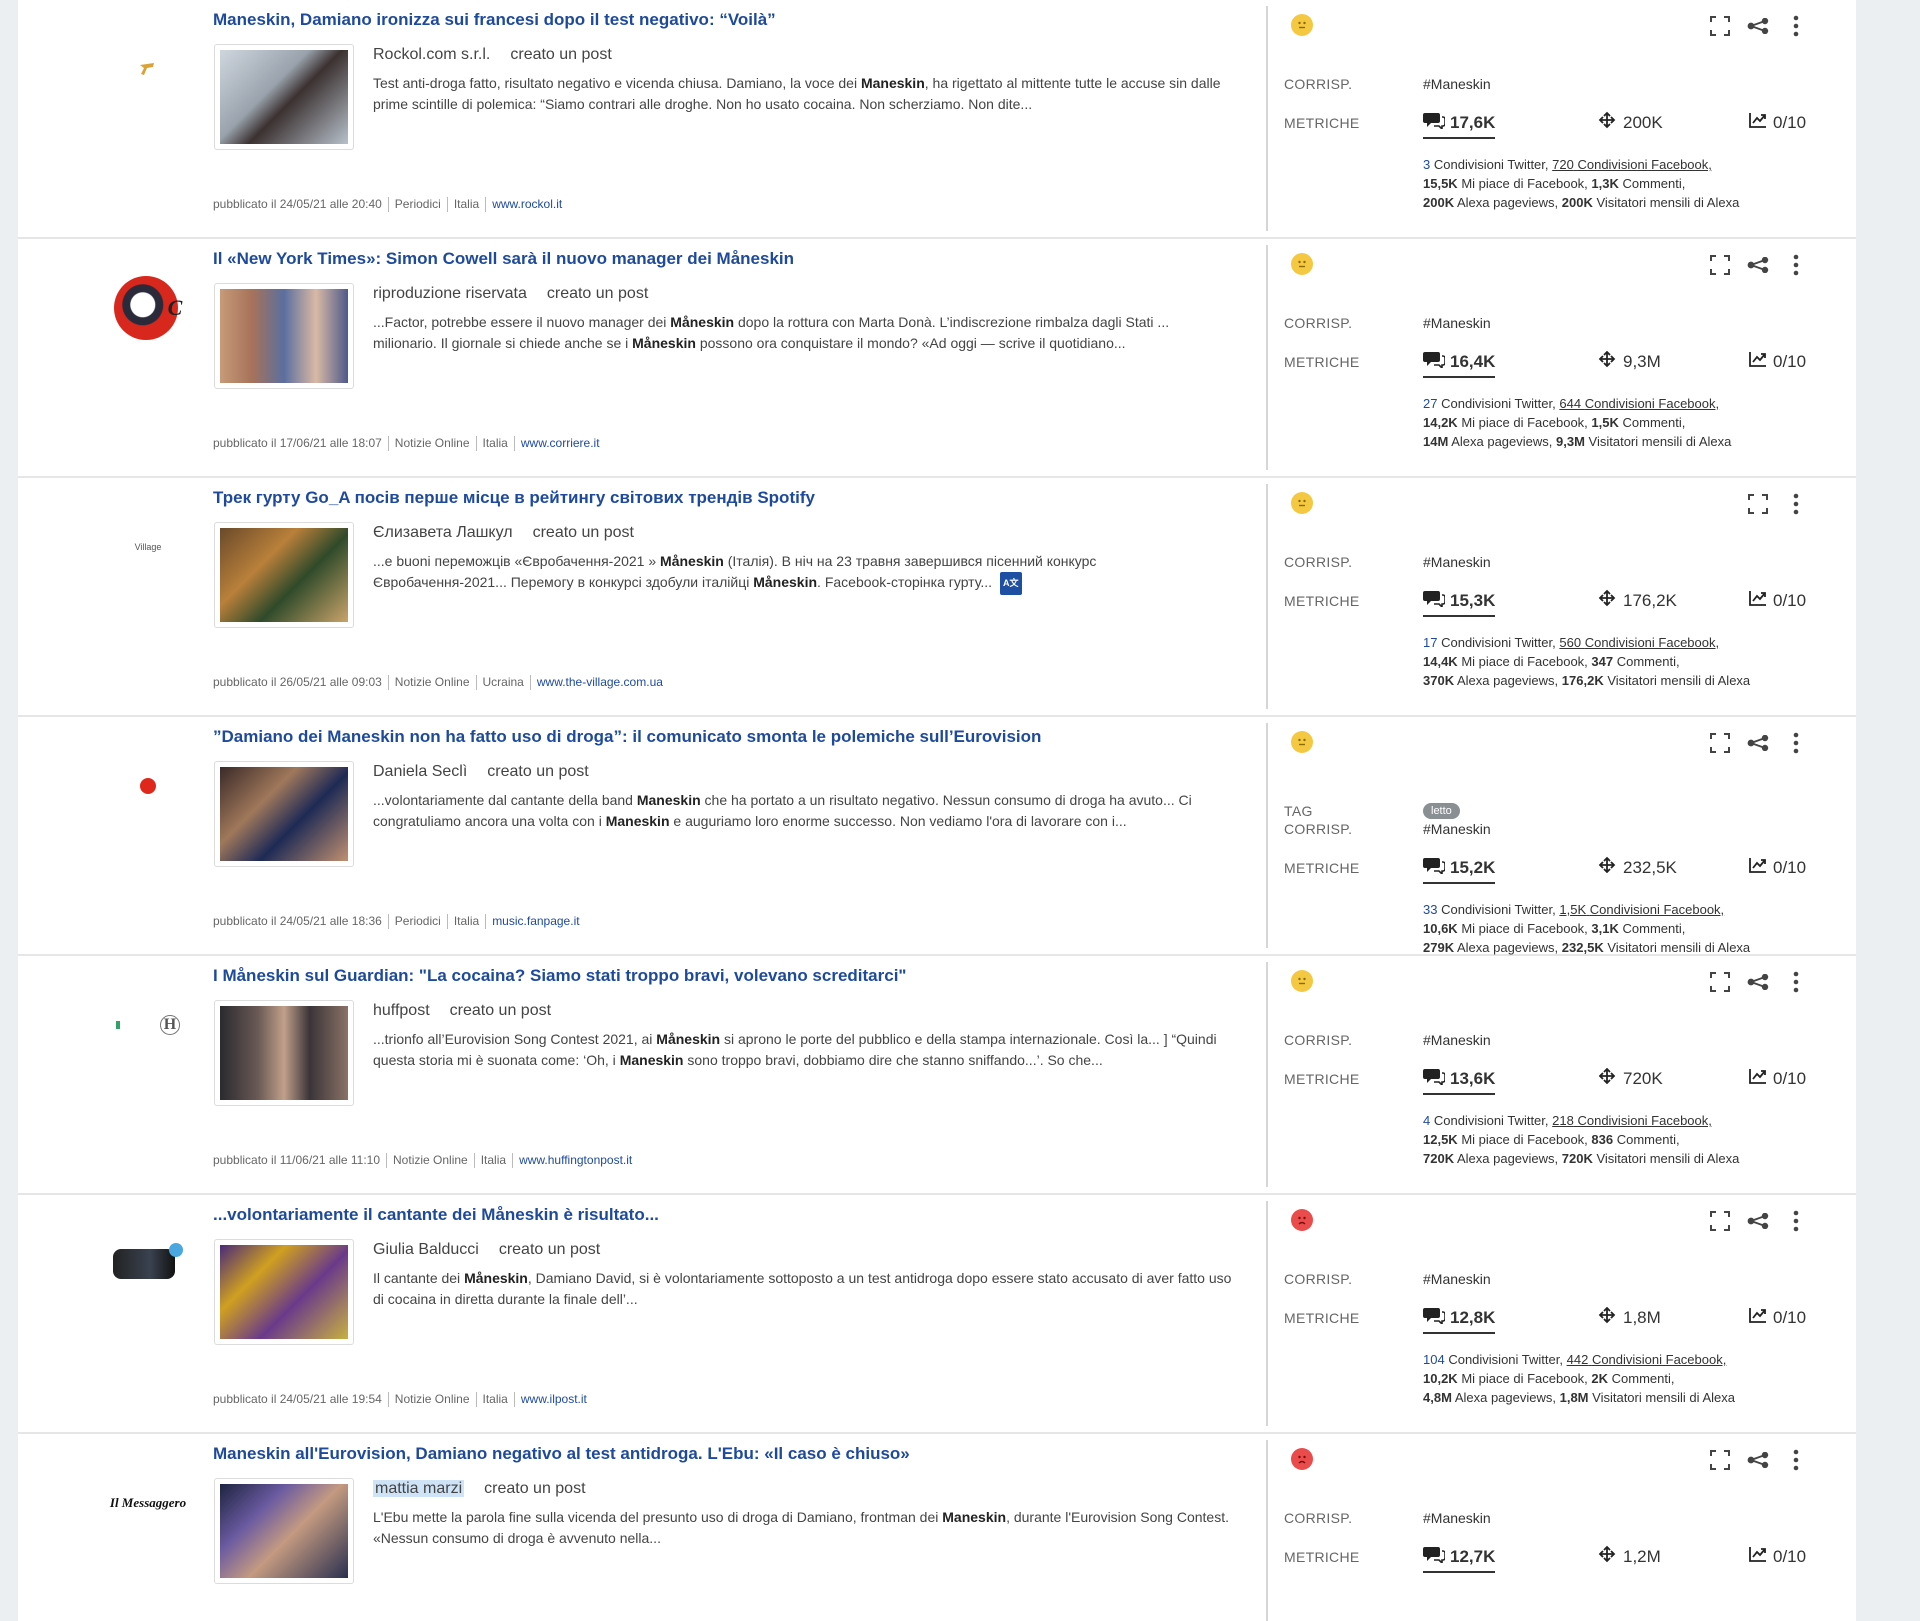 This screenshot has width=1920, height=1621. Describe the element at coordinates (1647, 1359) in the screenshot. I see `facebook-shares-link: 442 Condivisioni Facebook,` at that location.